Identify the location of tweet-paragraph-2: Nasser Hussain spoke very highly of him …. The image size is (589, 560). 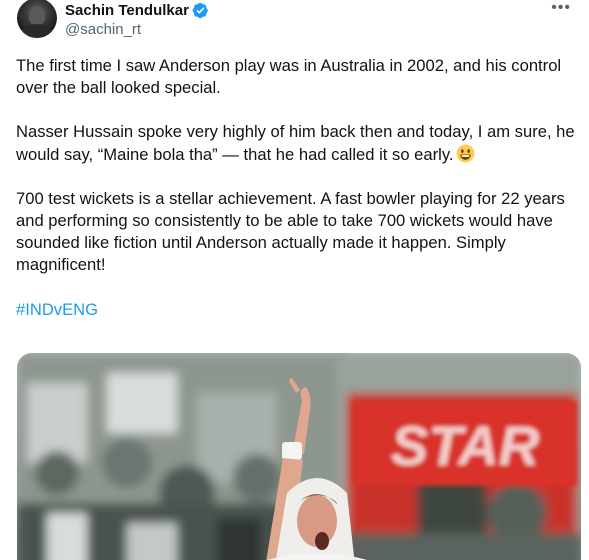
(296, 143).